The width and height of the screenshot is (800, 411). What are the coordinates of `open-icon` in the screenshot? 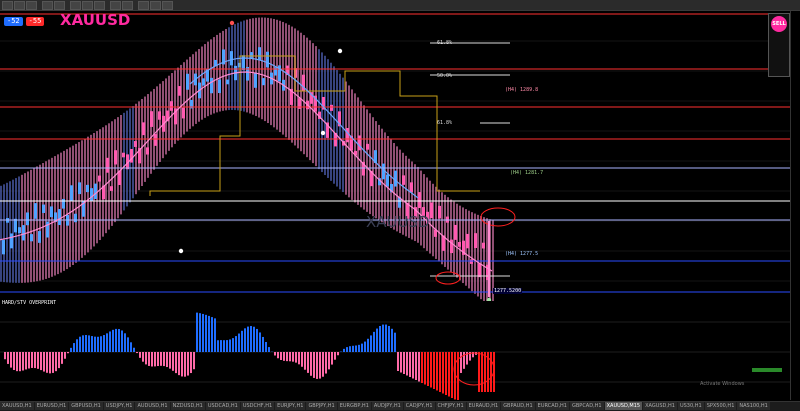 It's located at (19, 5).